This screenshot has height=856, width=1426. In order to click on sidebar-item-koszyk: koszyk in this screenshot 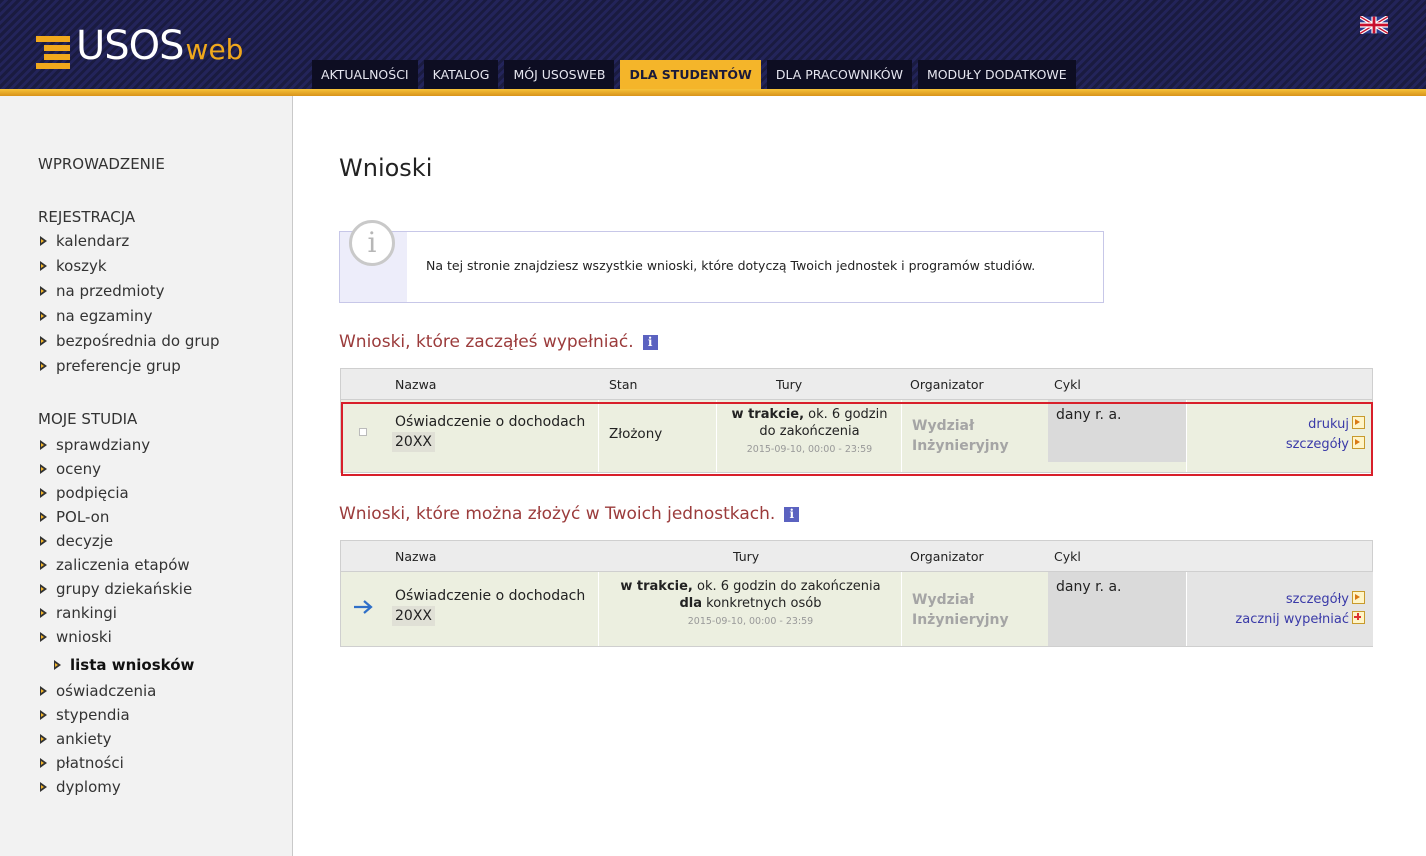, I will do `click(73, 266)`.